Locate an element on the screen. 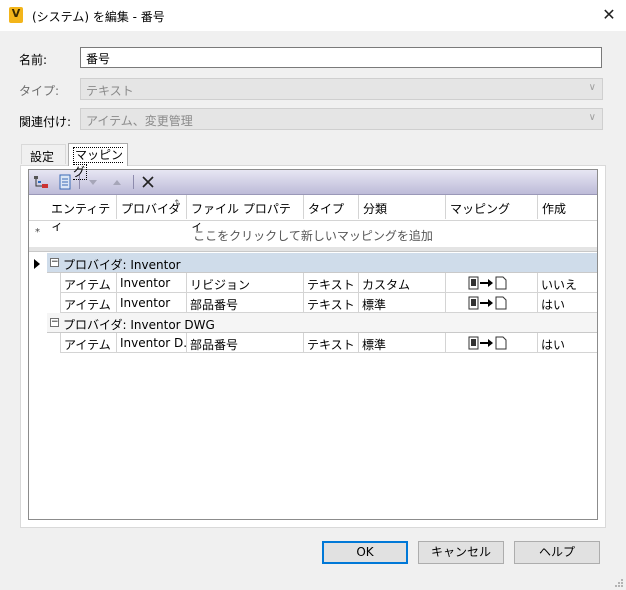  help-button: ヘルプ is located at coordinates (557, 552).